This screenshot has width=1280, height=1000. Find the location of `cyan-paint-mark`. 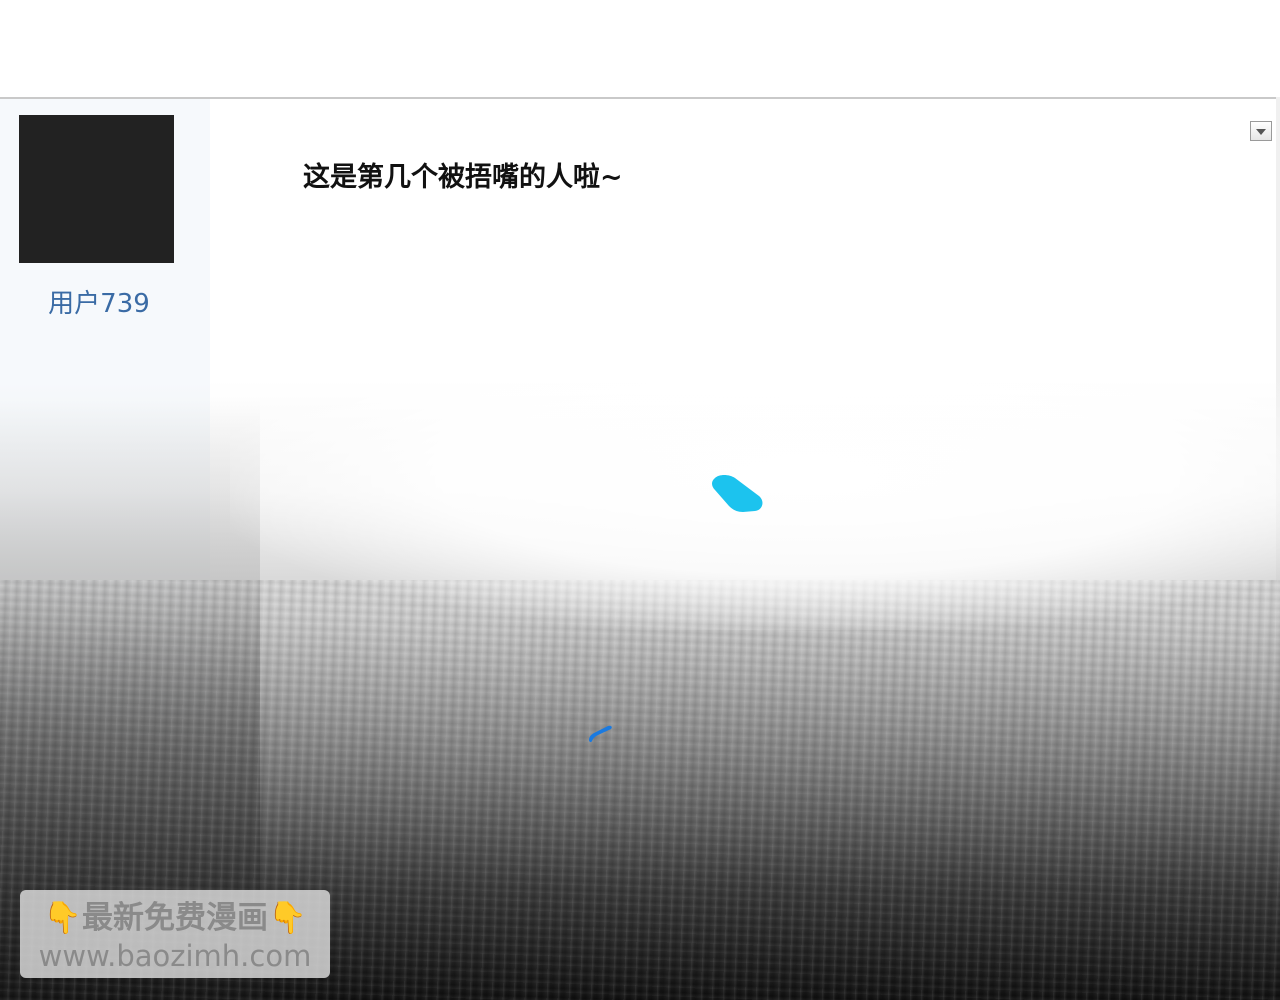

cyan-paint-mark is located at coordinates (737, 493).